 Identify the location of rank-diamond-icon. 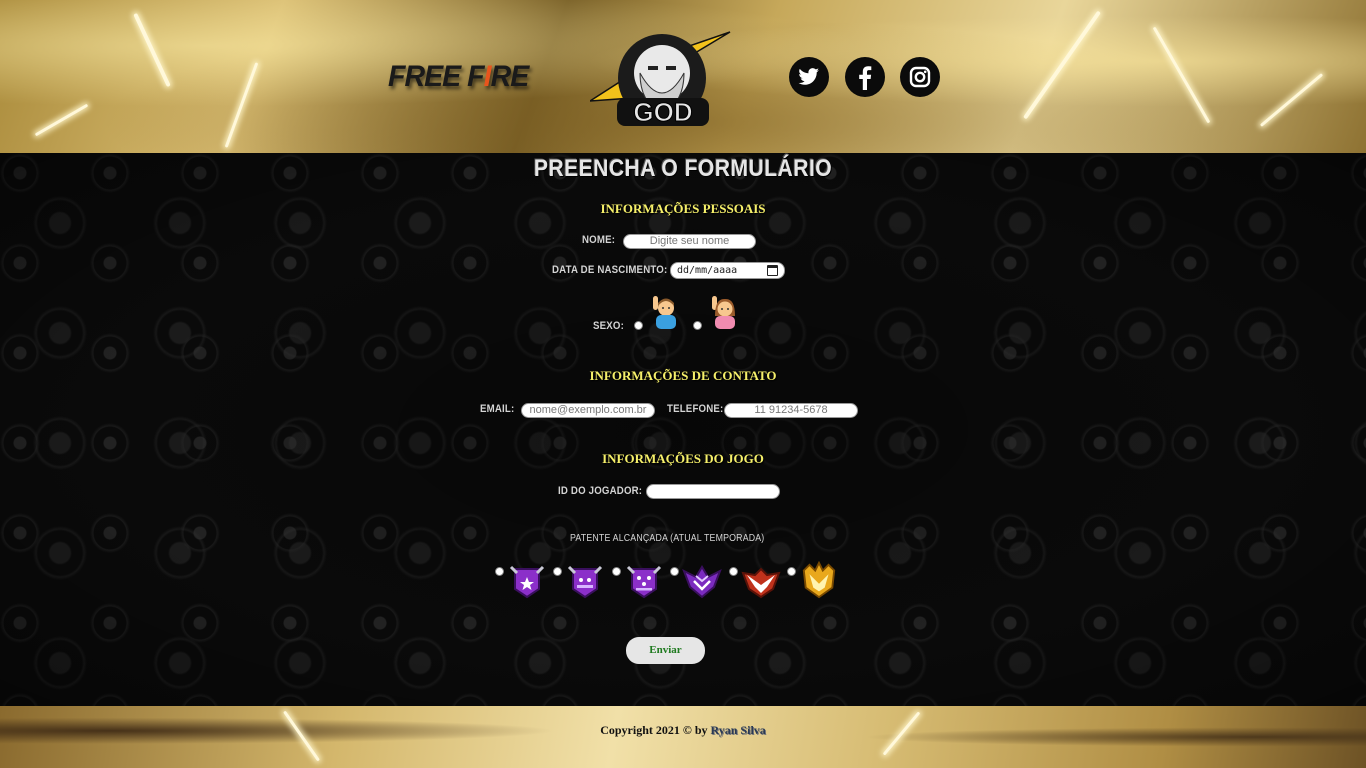
(702, 582).